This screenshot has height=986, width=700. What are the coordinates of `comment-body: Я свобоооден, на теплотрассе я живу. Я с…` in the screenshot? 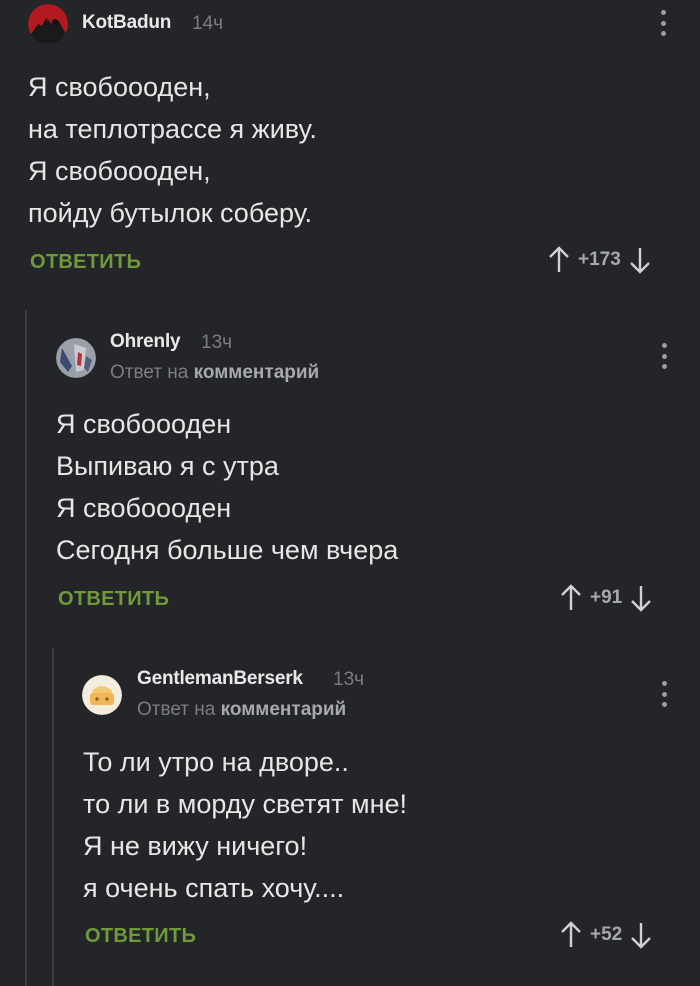 It's located at (172, 150).